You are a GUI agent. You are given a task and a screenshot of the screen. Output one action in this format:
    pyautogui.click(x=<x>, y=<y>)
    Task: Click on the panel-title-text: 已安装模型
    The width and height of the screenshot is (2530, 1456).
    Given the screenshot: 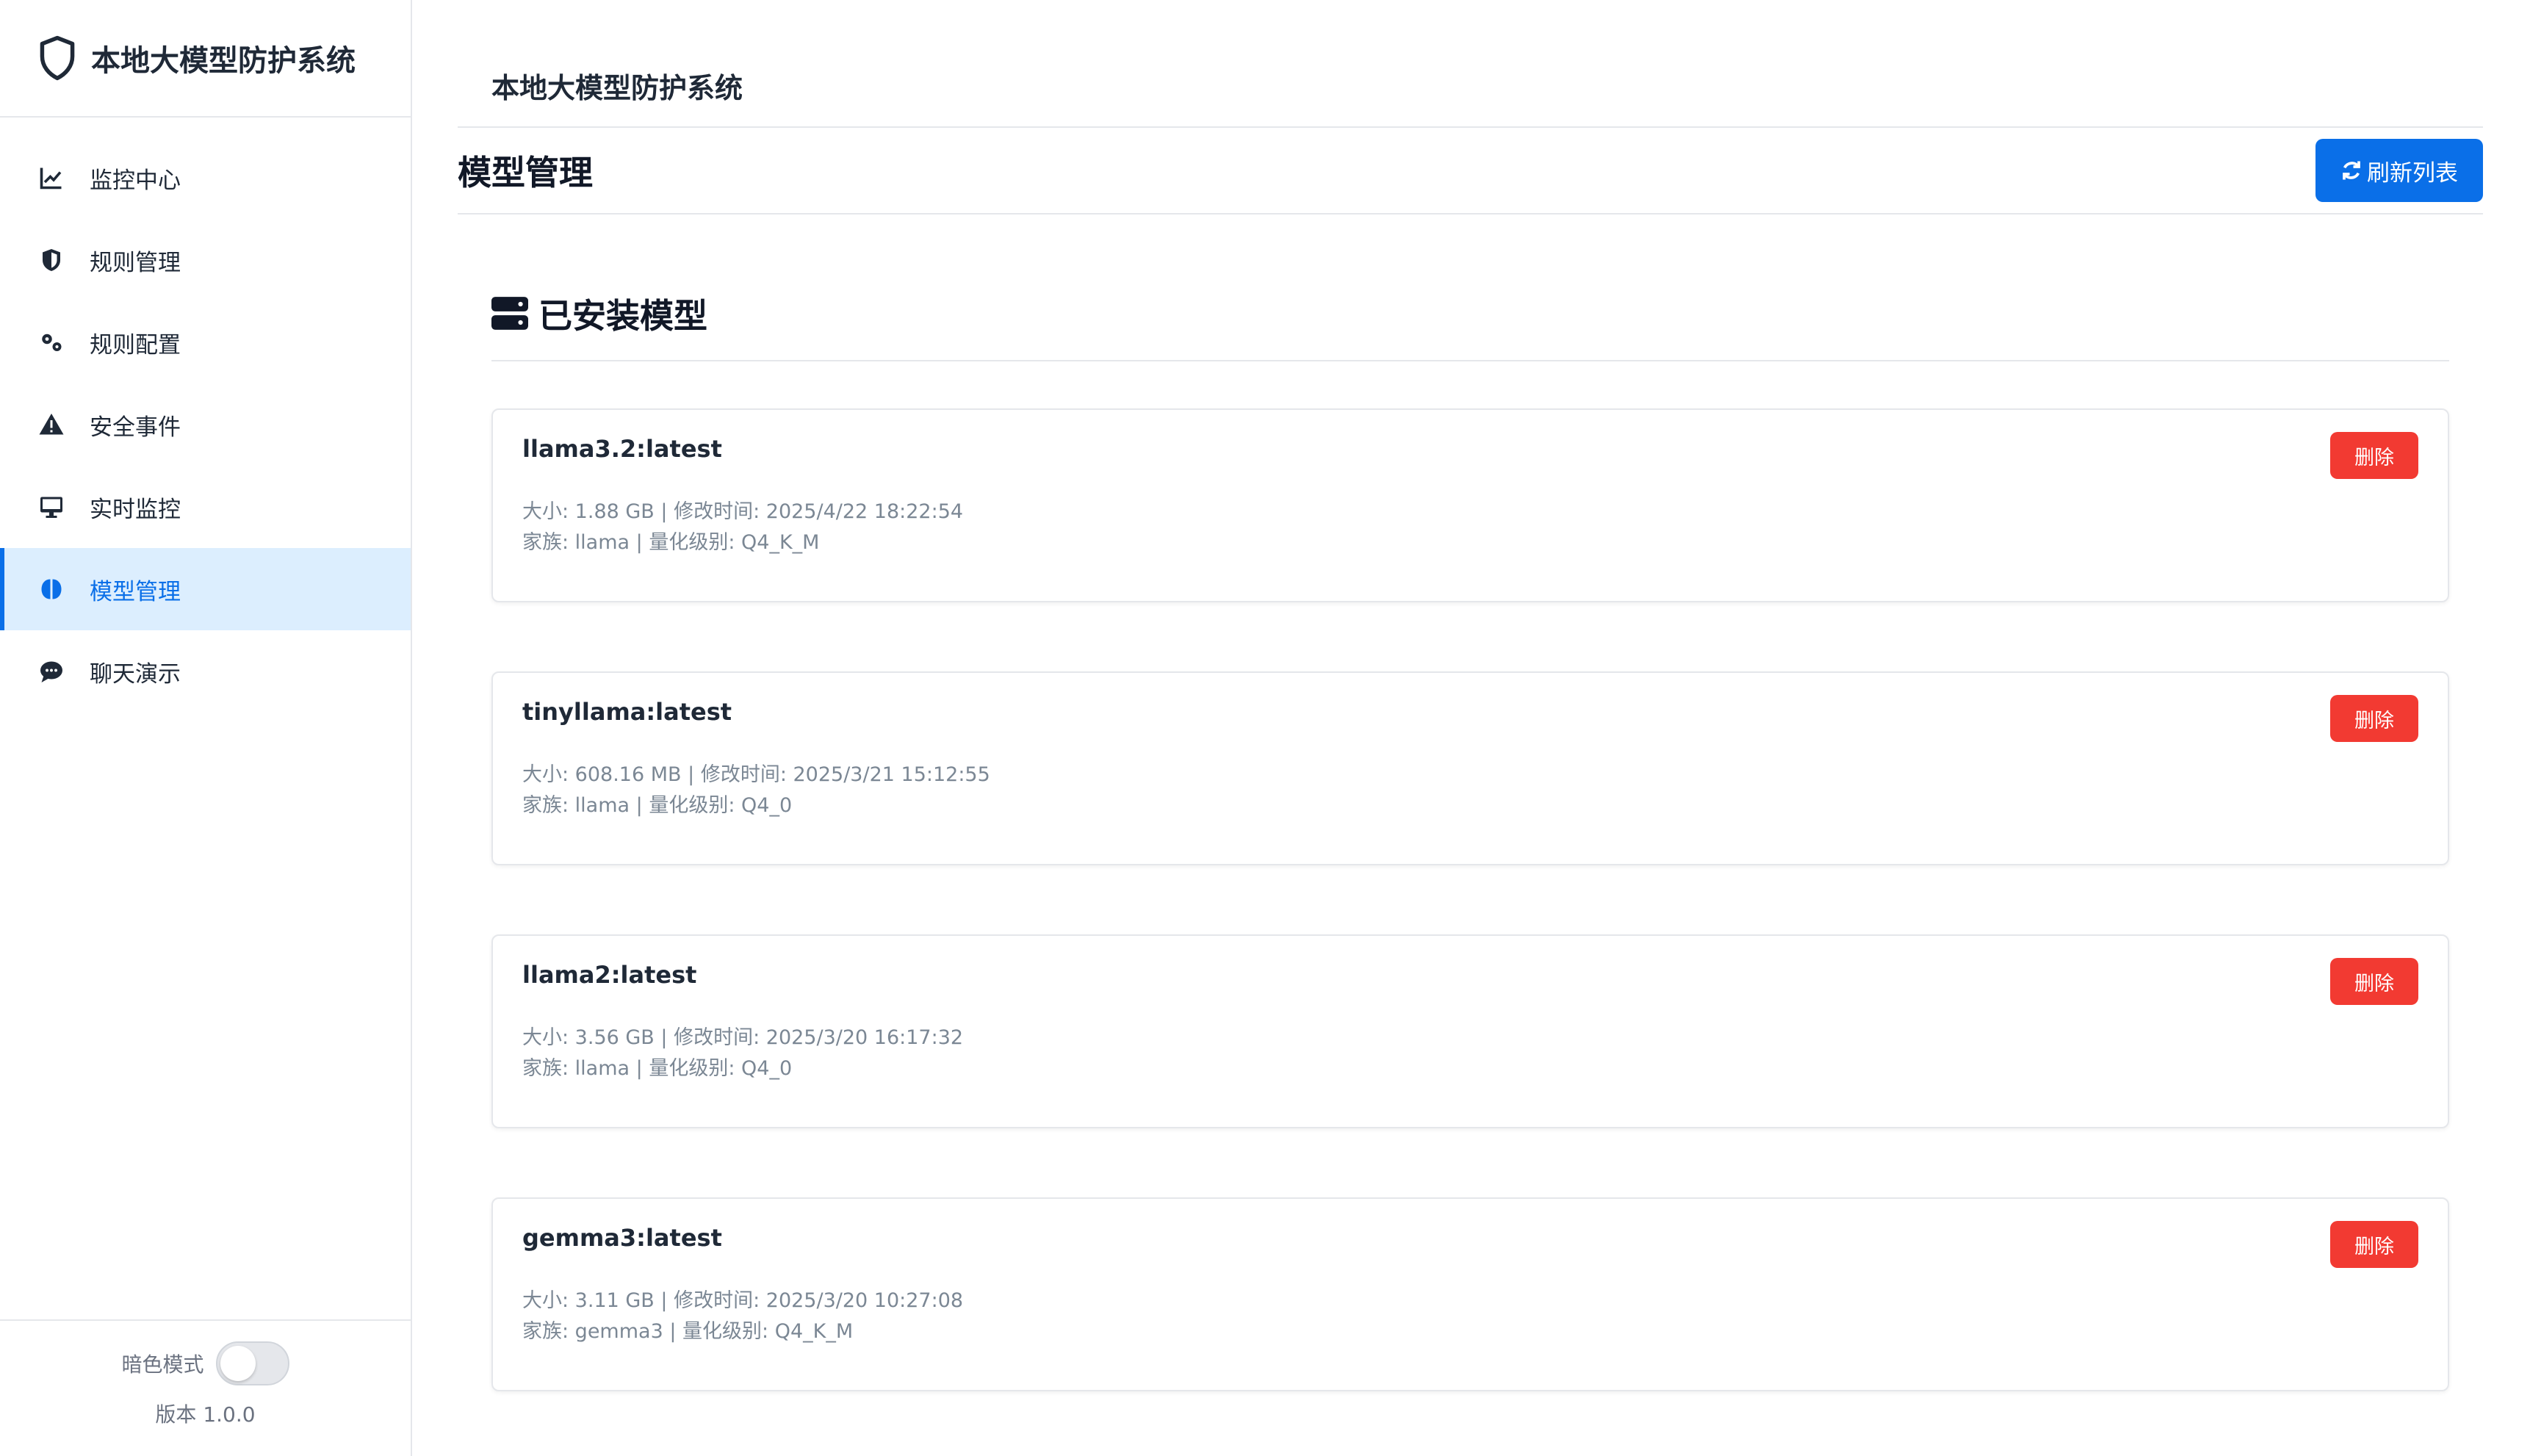 What is the action you would take?
    pyautogui.click(x=622, y=316)
    